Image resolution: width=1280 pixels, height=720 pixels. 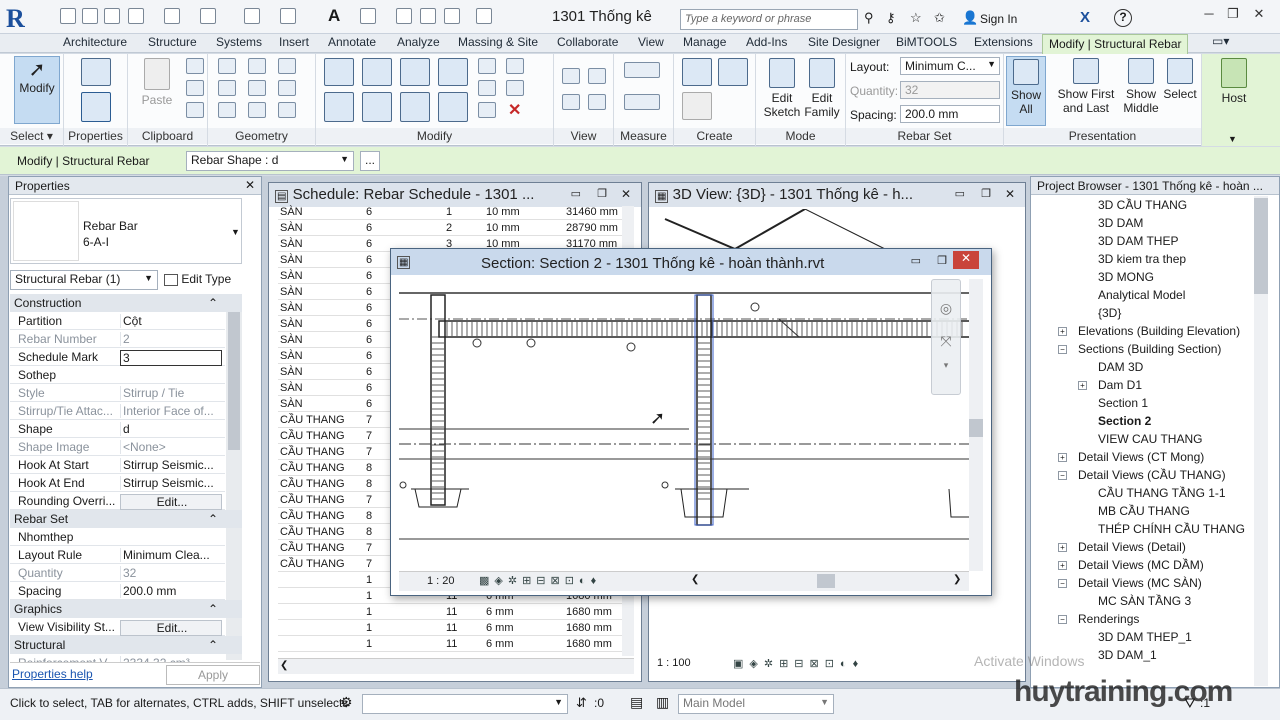 I want to click on redo-icon, so click(x=208, y=16).